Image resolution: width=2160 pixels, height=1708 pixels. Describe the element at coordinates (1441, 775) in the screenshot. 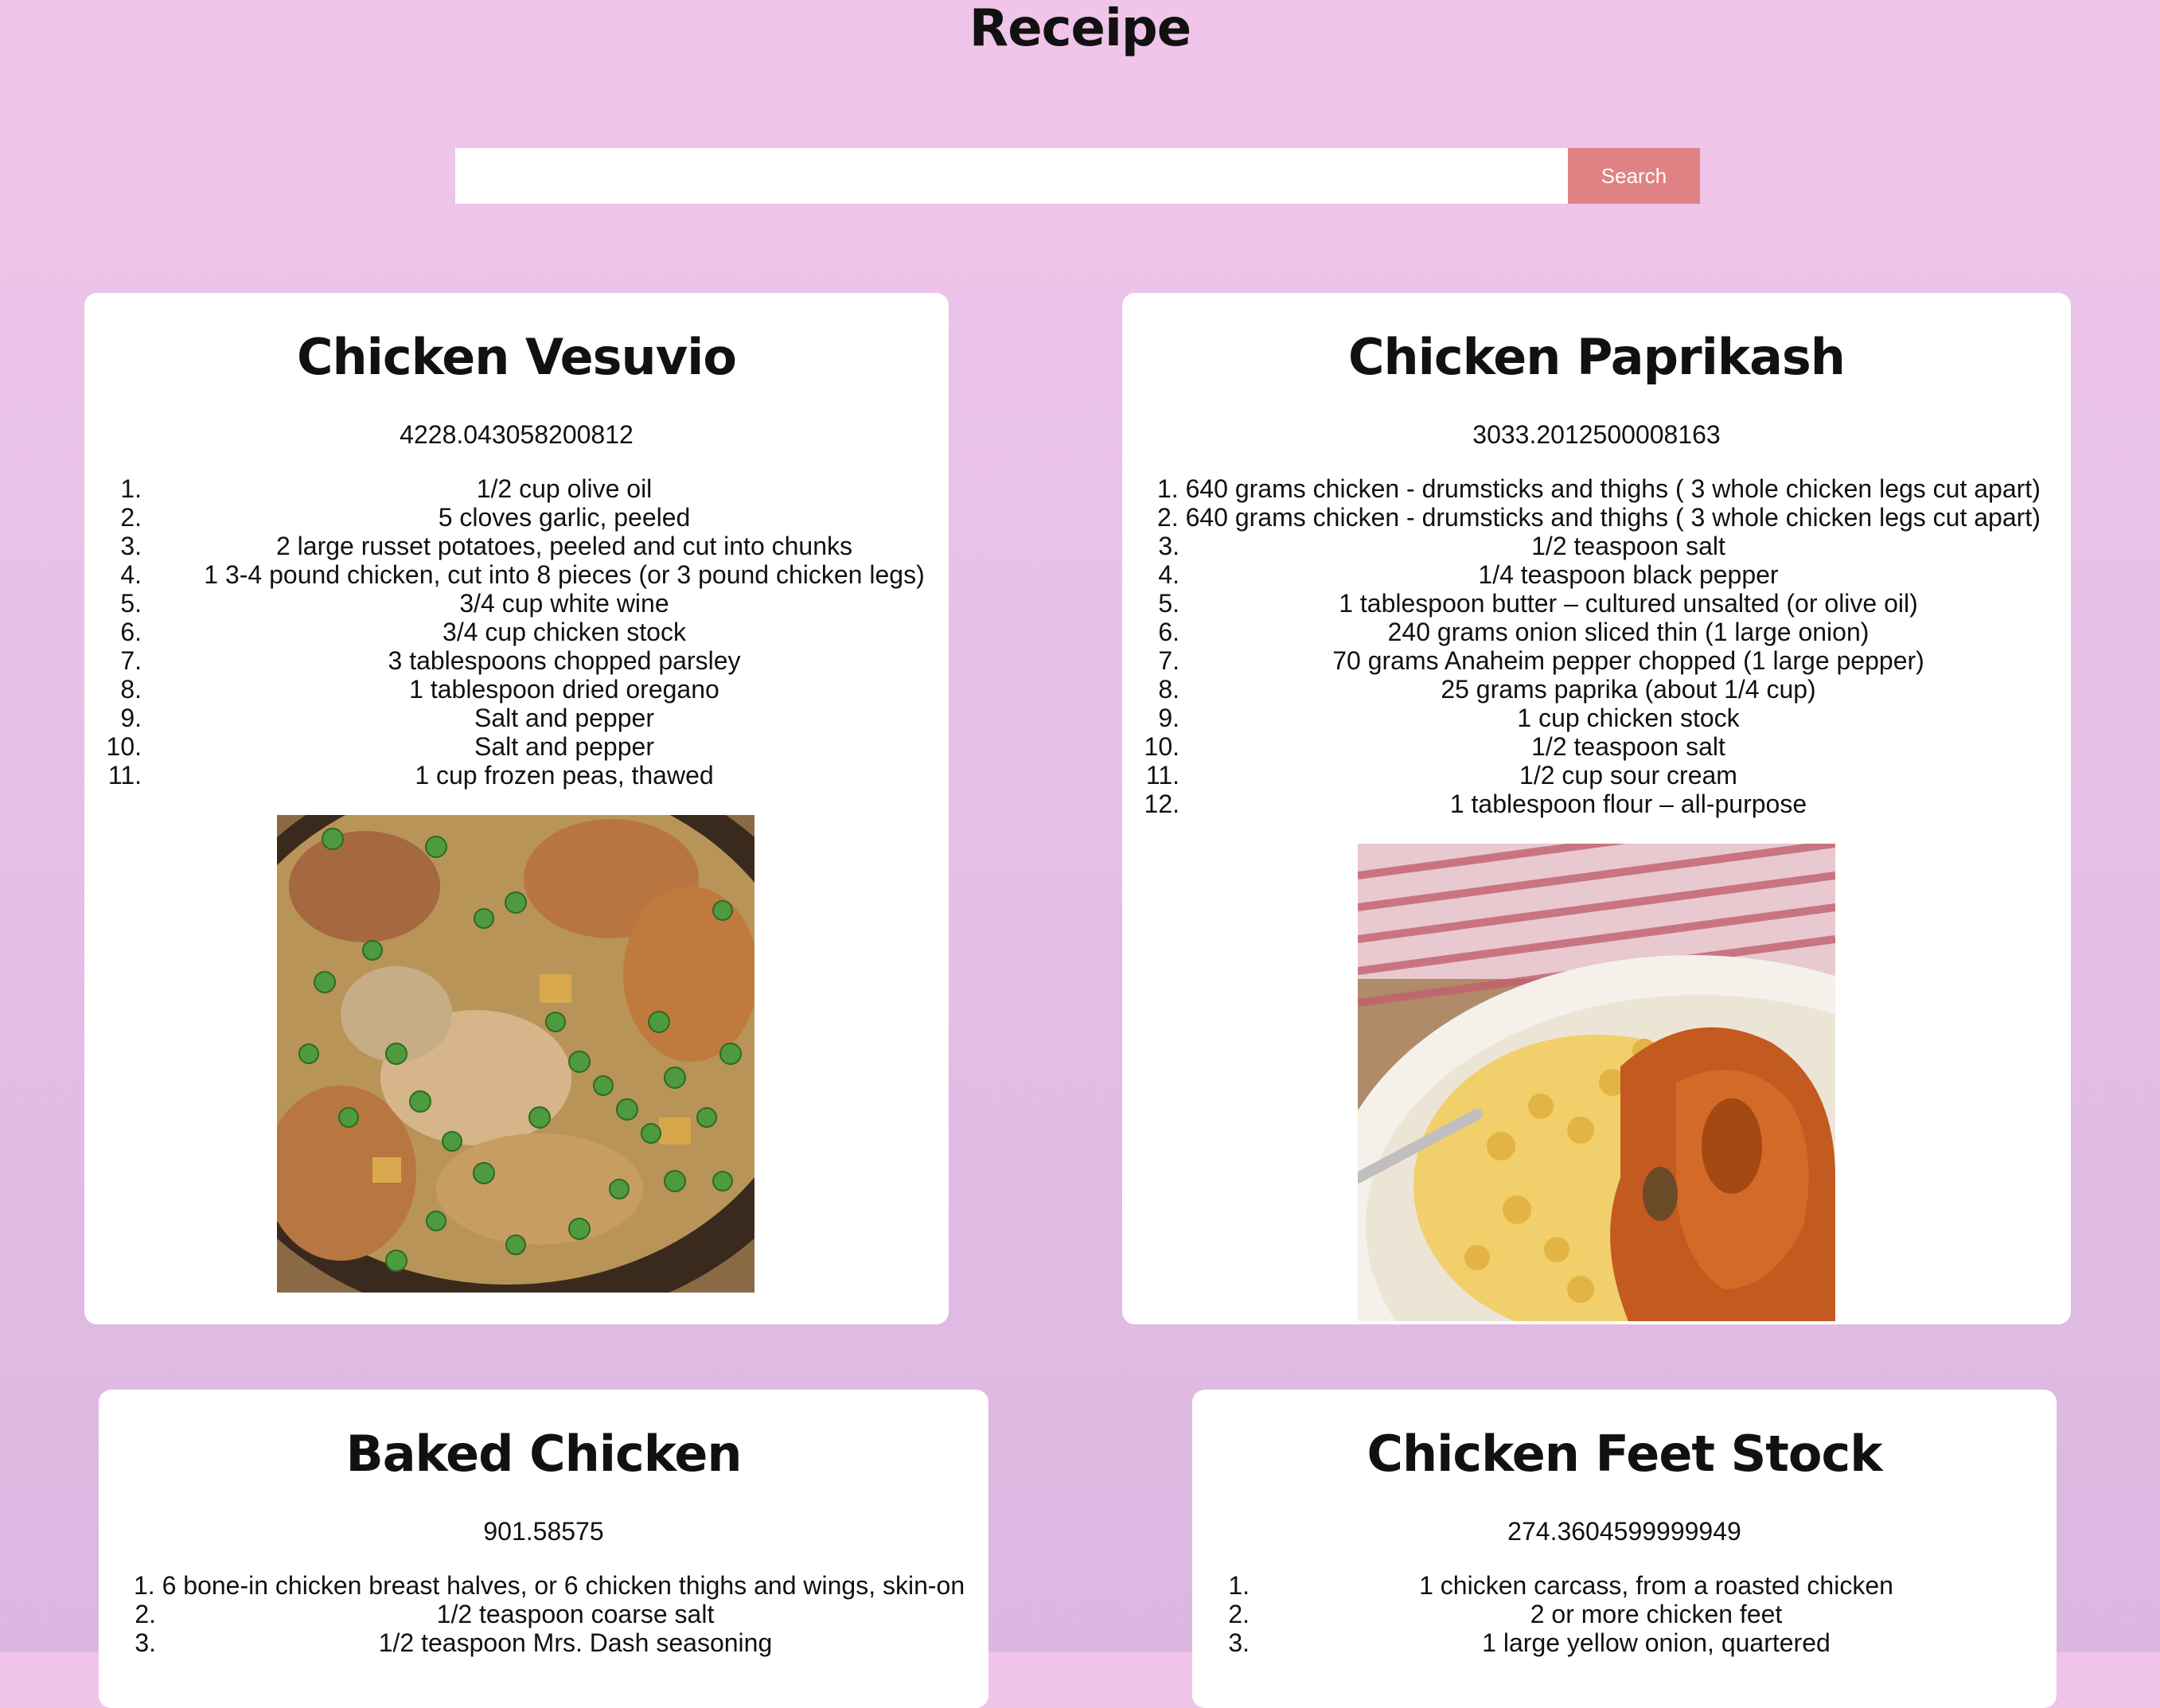

I see `ingredient-item: 11. 1/2 cup sour cream` at that location.